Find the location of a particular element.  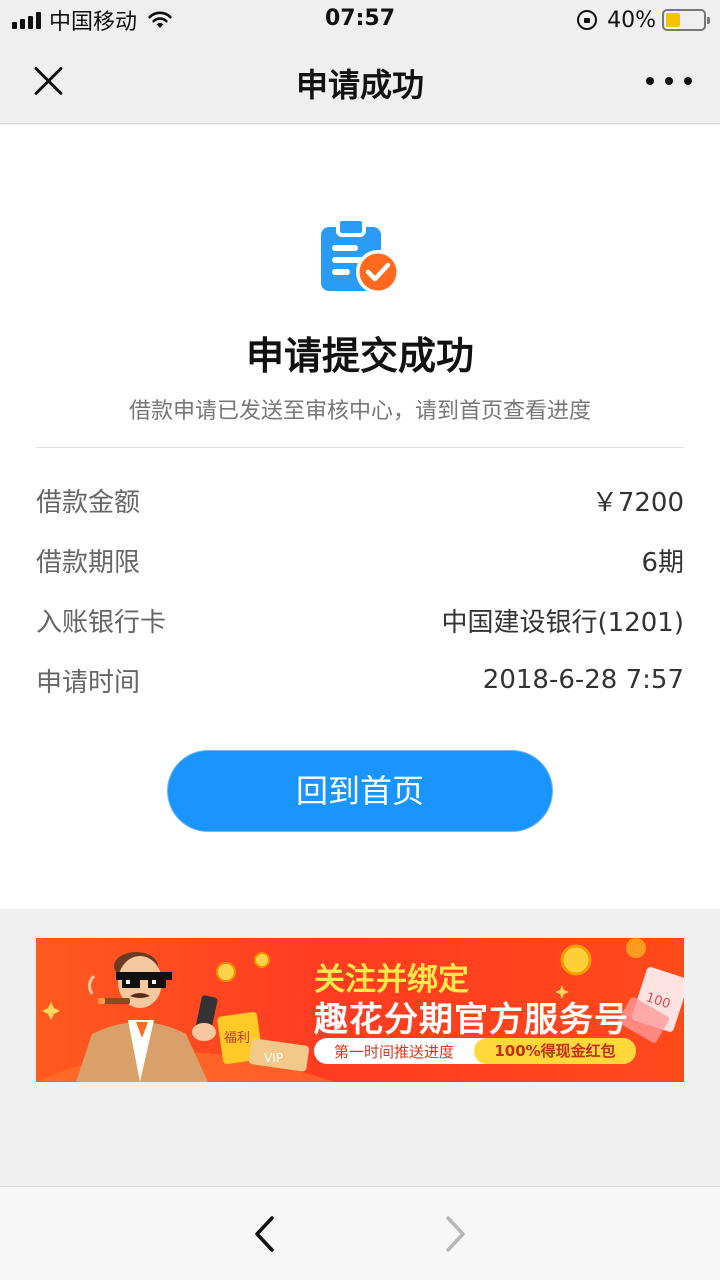

orientation-lock-icon is located at coordinates (587, 20).